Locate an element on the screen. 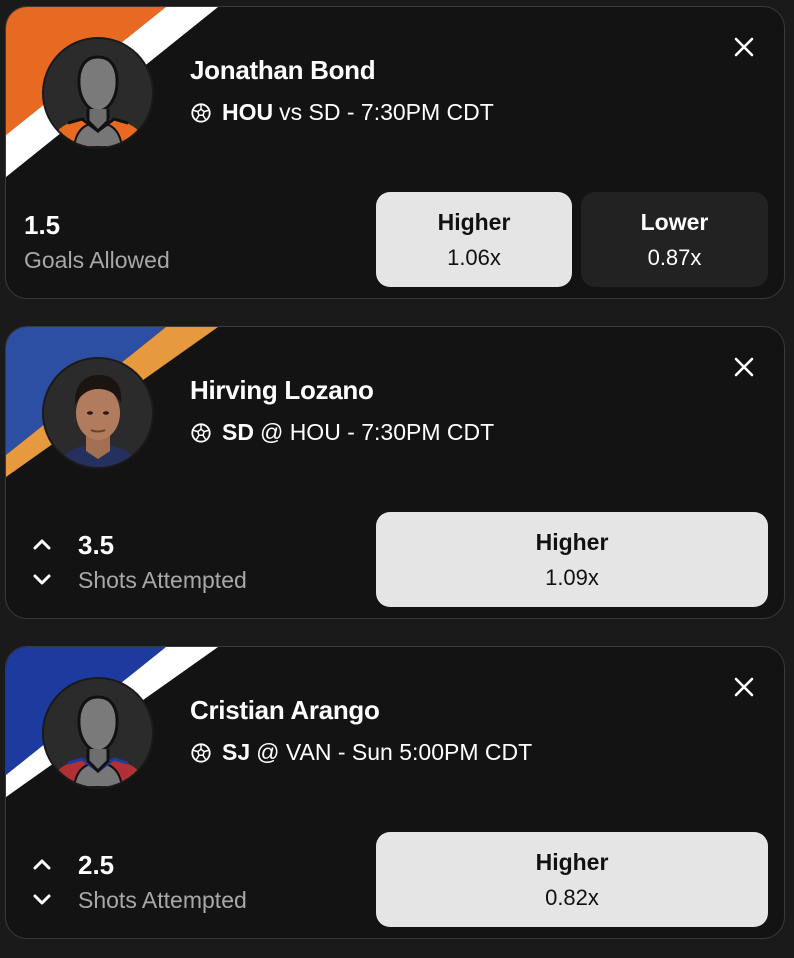  player-name: Jonathan Bond is located at coordinates (283, 70).